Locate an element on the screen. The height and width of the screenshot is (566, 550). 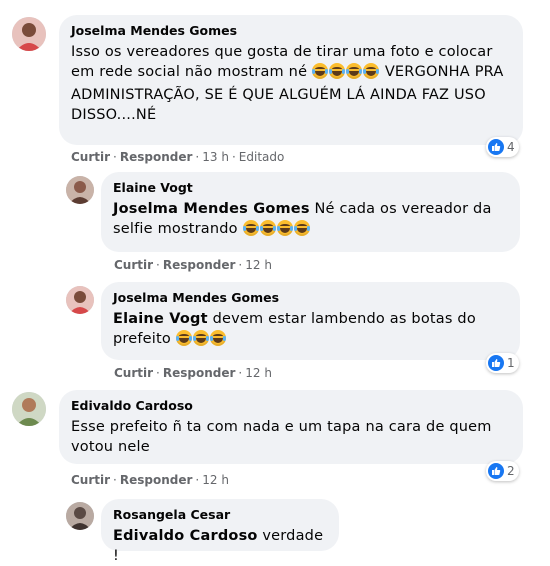
reaction-number: 1 is located at coordinates (511, 363).